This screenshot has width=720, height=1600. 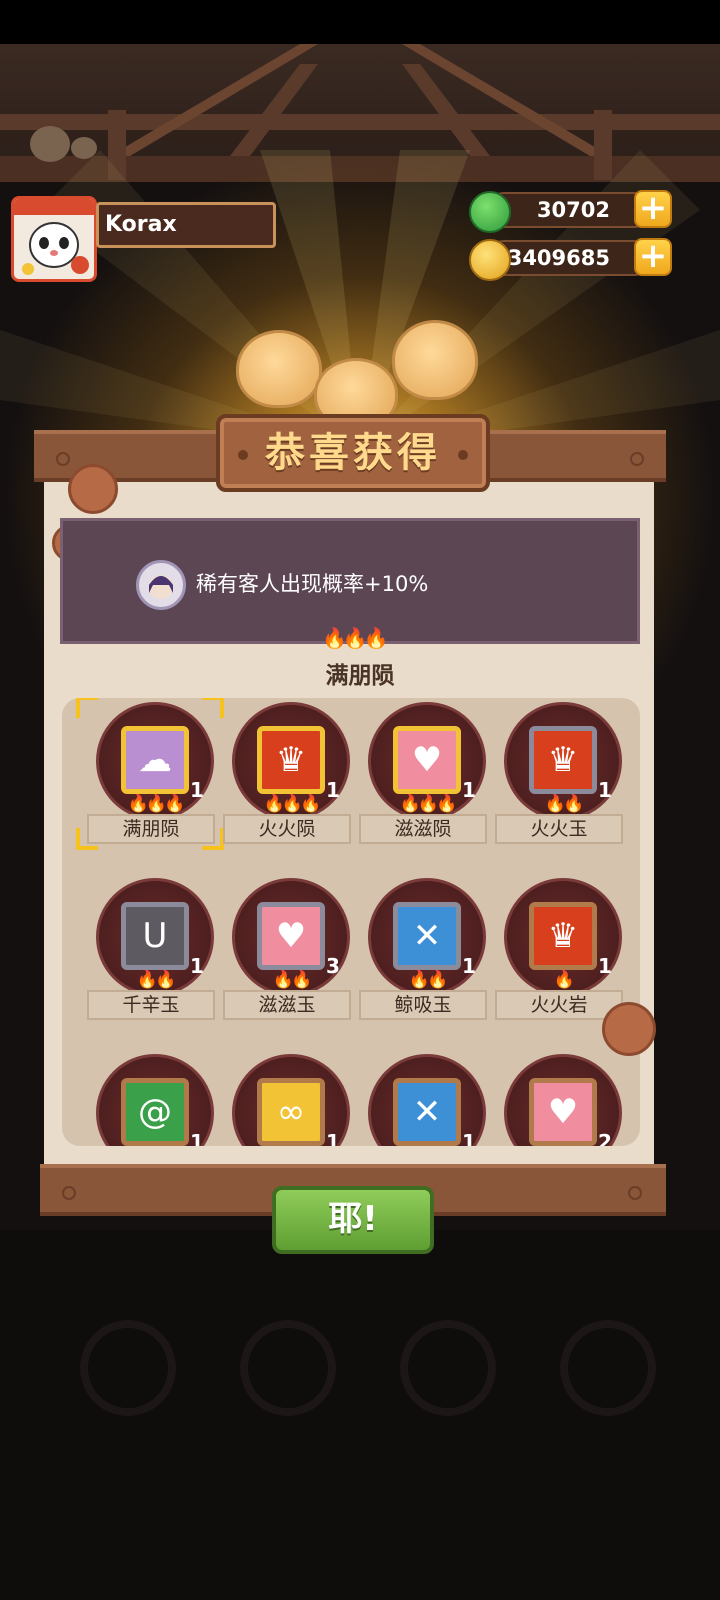 I want to click on rare-guest-icon, so click(x=161, y=585).